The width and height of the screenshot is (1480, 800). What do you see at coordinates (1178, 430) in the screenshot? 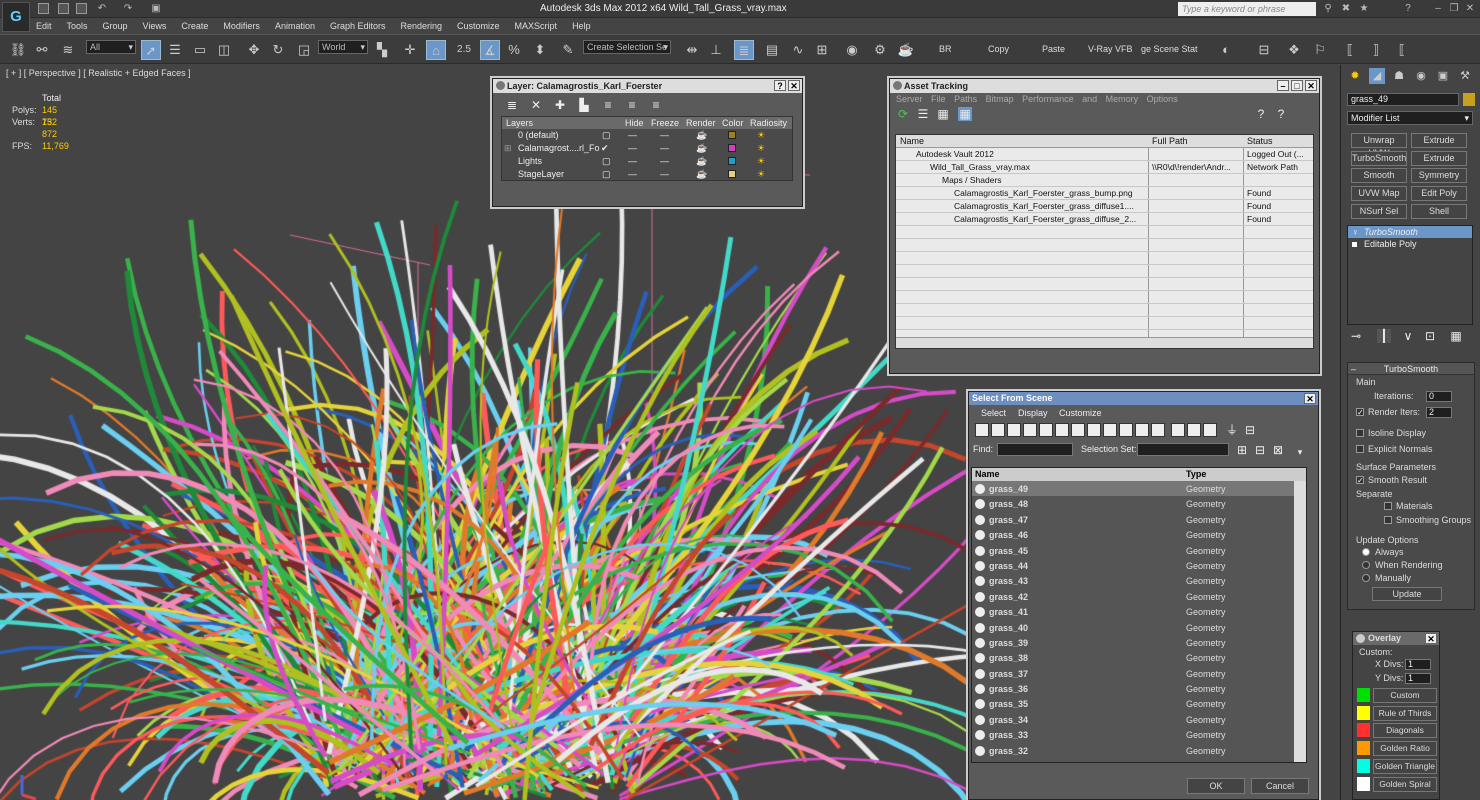
I see `select-all-icon` at bounding box center [1178, 430].